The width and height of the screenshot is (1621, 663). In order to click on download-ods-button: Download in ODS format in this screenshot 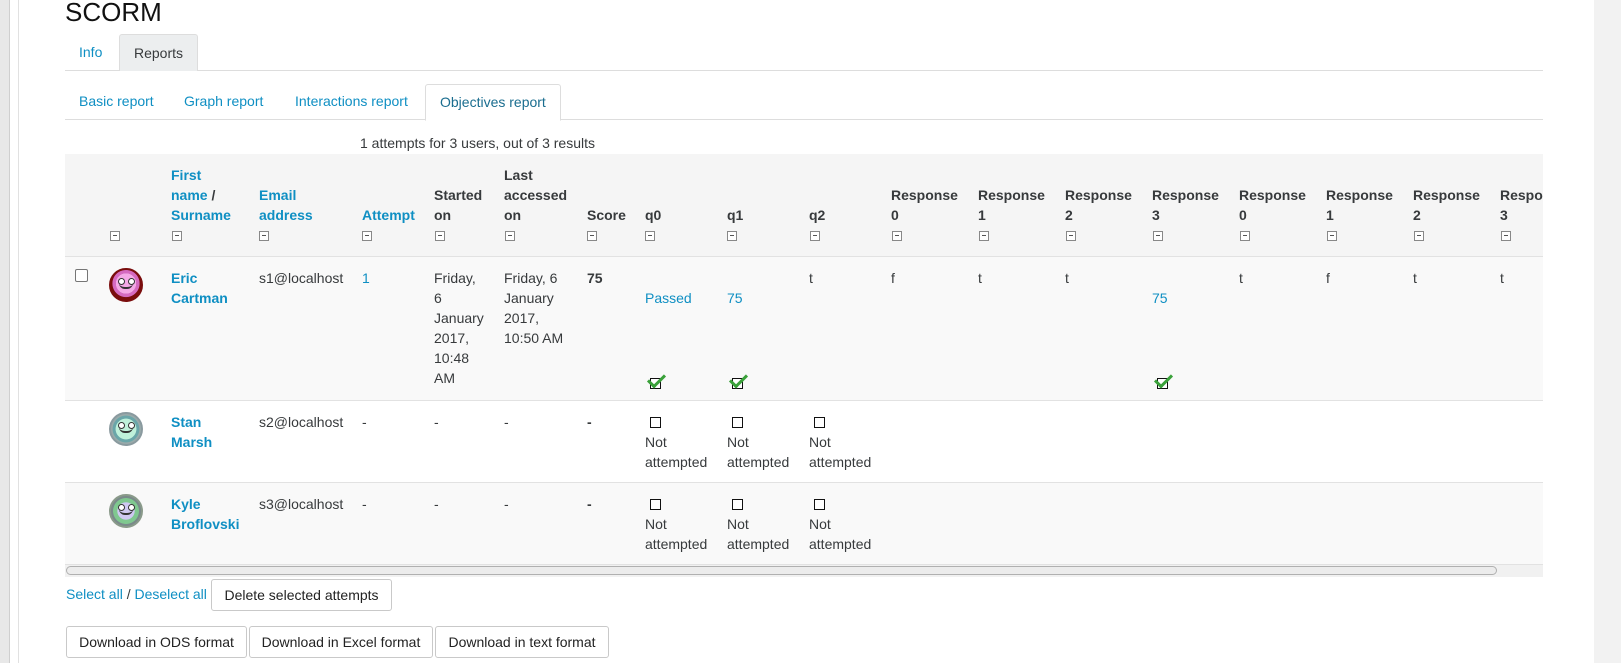, I will do `click(156, 642)`.